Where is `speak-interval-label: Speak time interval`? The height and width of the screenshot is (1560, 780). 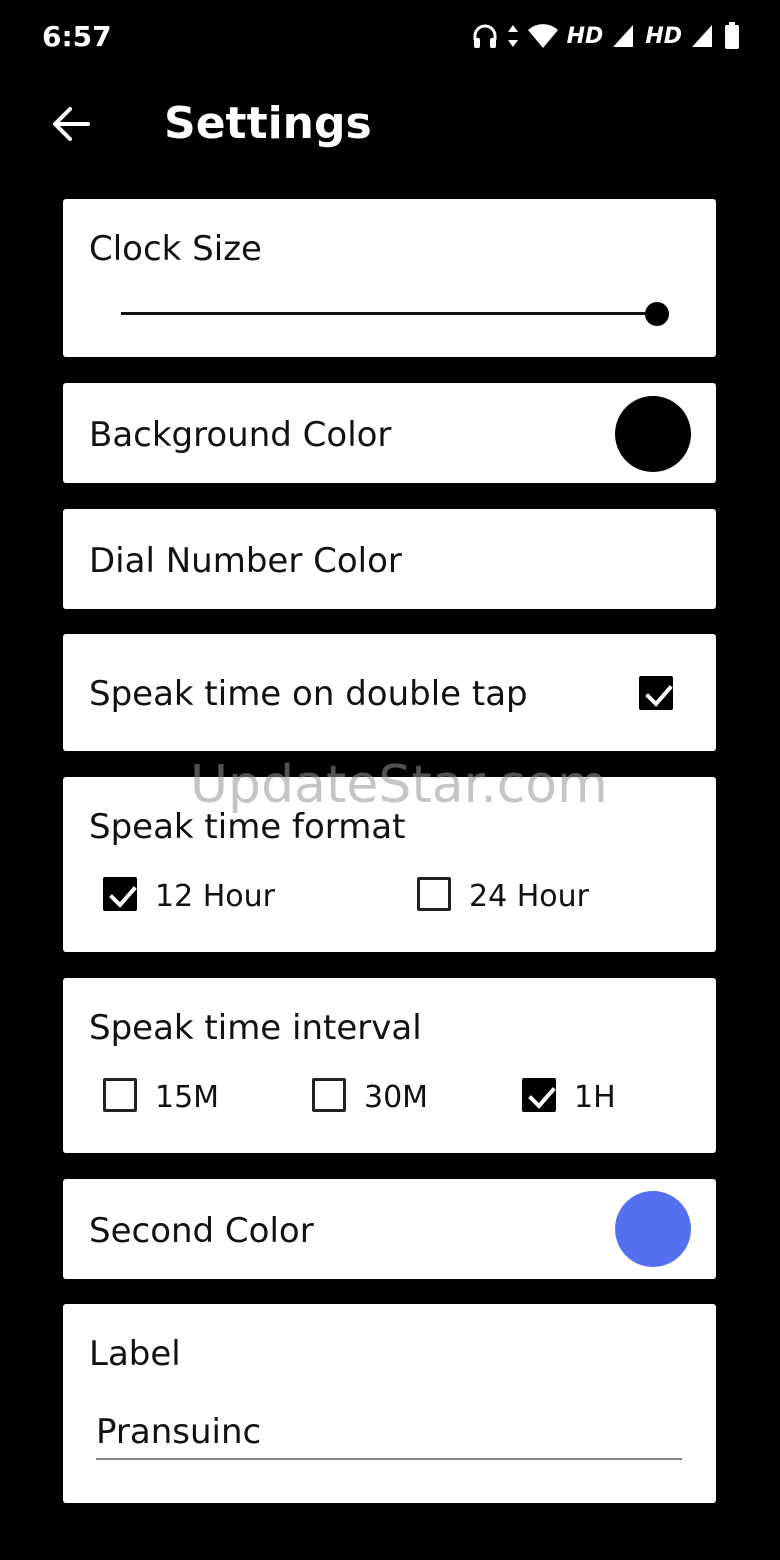 speak-interval-label: Speak time interval is located at coordinates (255, 1028).